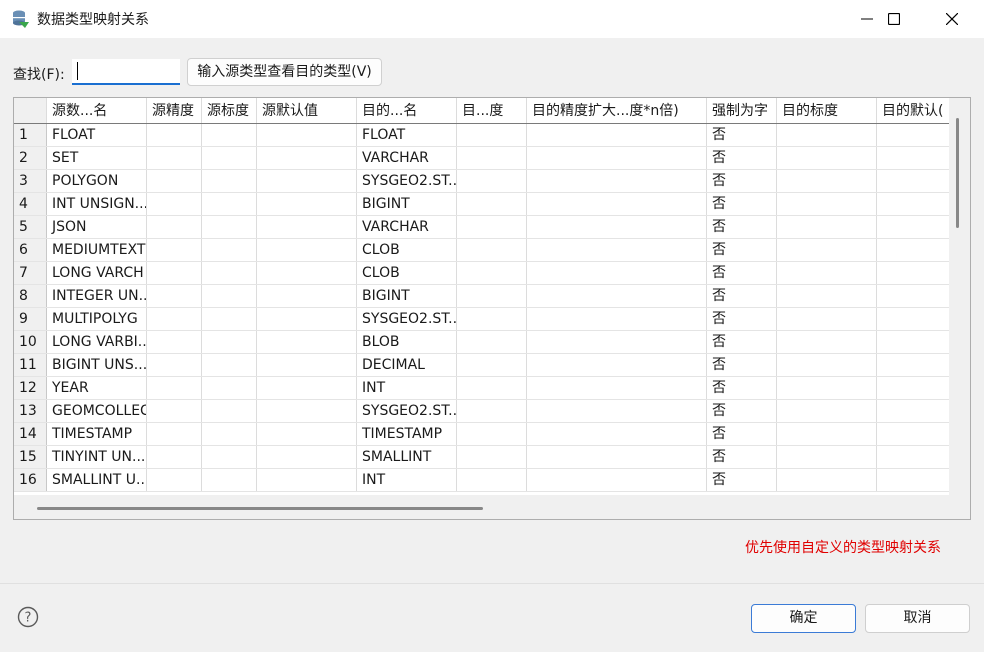 This screenshot has width=984, height=652. What do you see at coordinates (407, 342) in the screenshot?
I see `target-type-cell: BLOB` at bounding box center [407, 342].